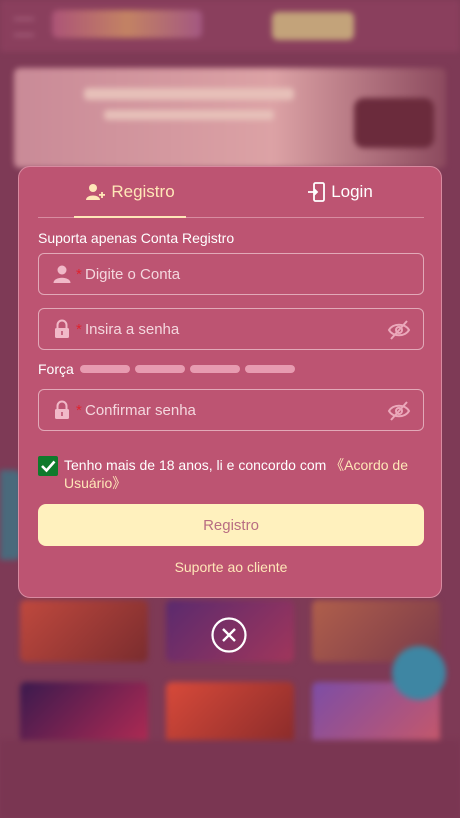 Image resolution: width=460 pixels, height=818 pixels. I want to click on account-hint: Suporta apenas Conta Registro, so click(136, 238).